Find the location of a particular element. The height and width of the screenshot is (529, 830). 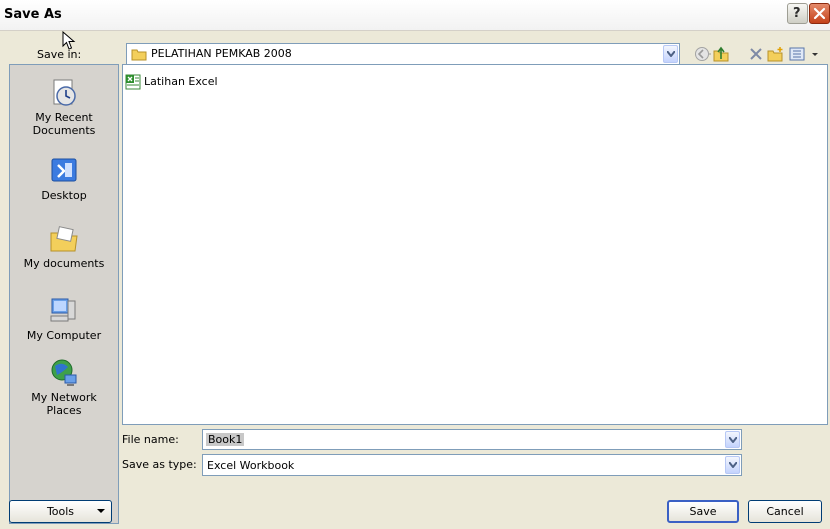

place-label: Desktop is located at coordinates (64, 195).